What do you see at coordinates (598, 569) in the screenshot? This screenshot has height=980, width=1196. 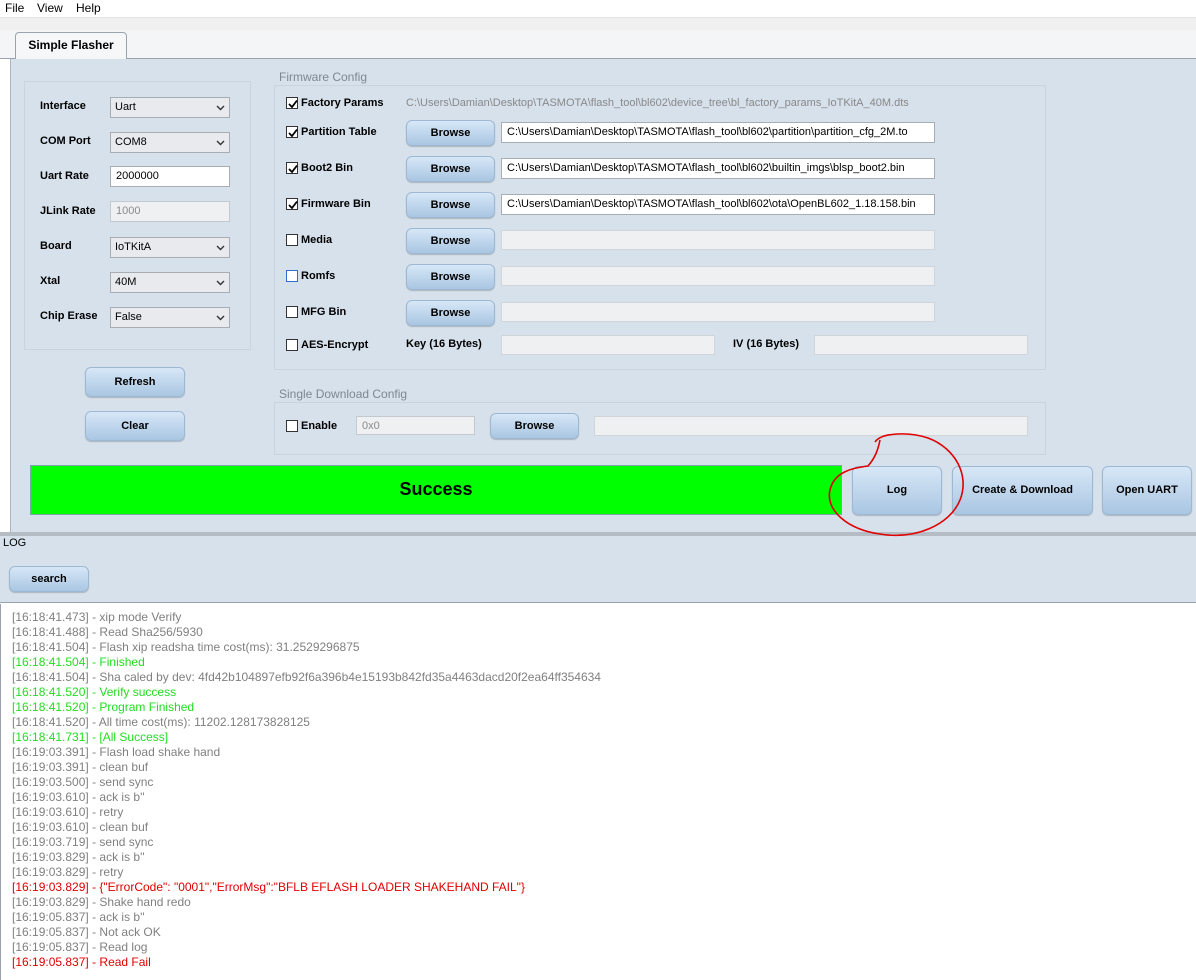 I see `log-toolbar: LOG search` at bounding box center [598, 569].